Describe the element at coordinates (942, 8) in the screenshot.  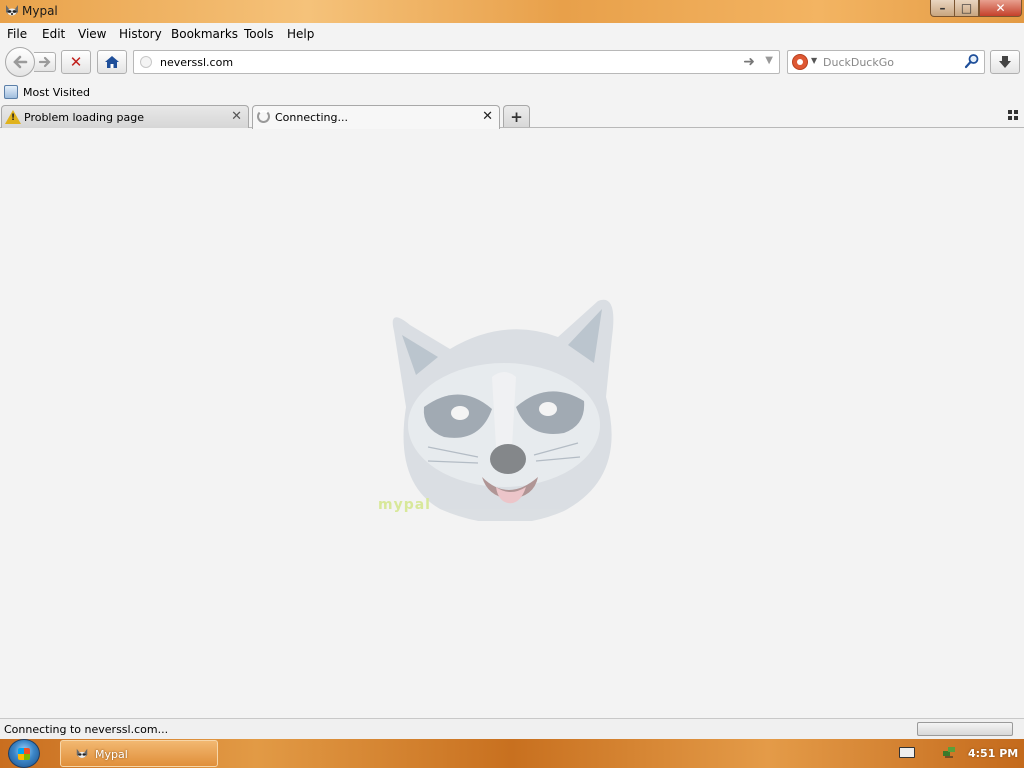
I see `minimize-button: –` at that location.